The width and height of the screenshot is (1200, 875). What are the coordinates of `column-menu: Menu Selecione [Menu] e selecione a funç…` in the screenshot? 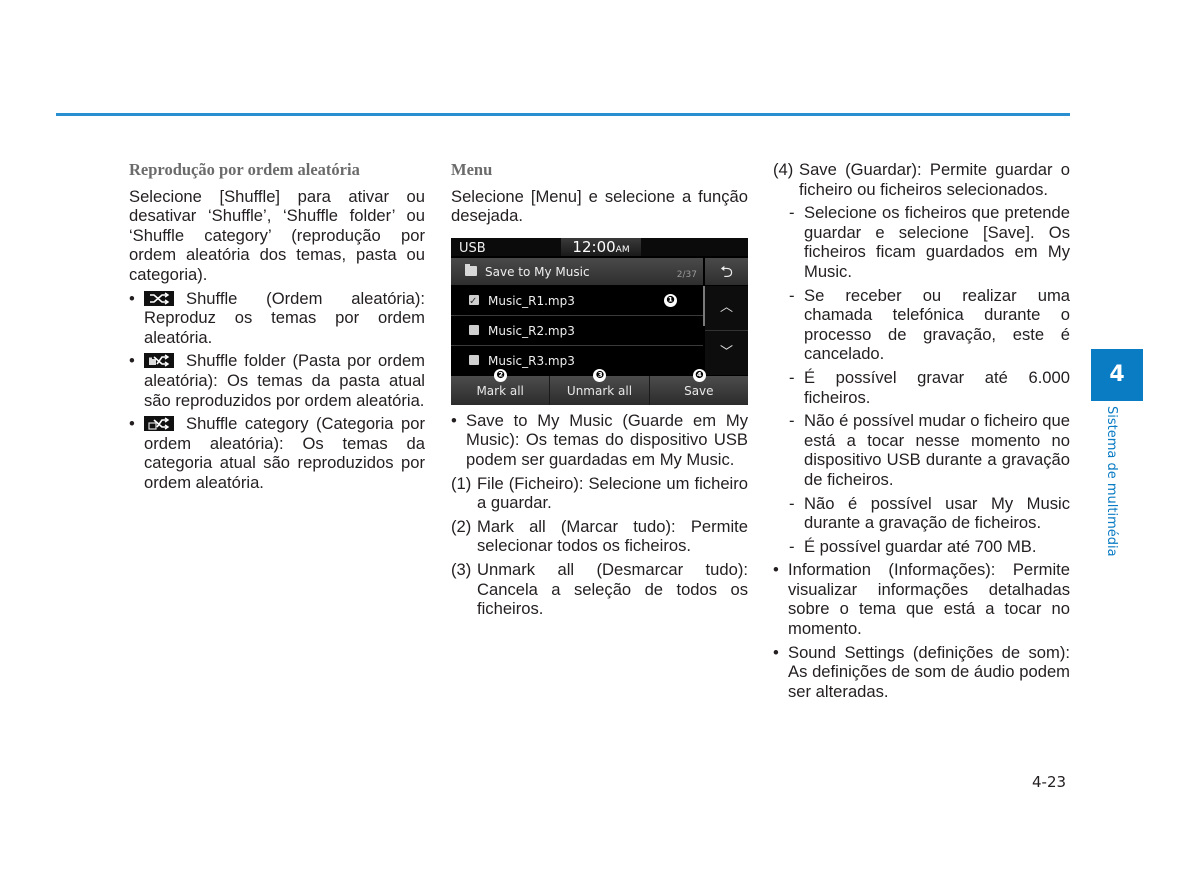 It's located at (599, 389).